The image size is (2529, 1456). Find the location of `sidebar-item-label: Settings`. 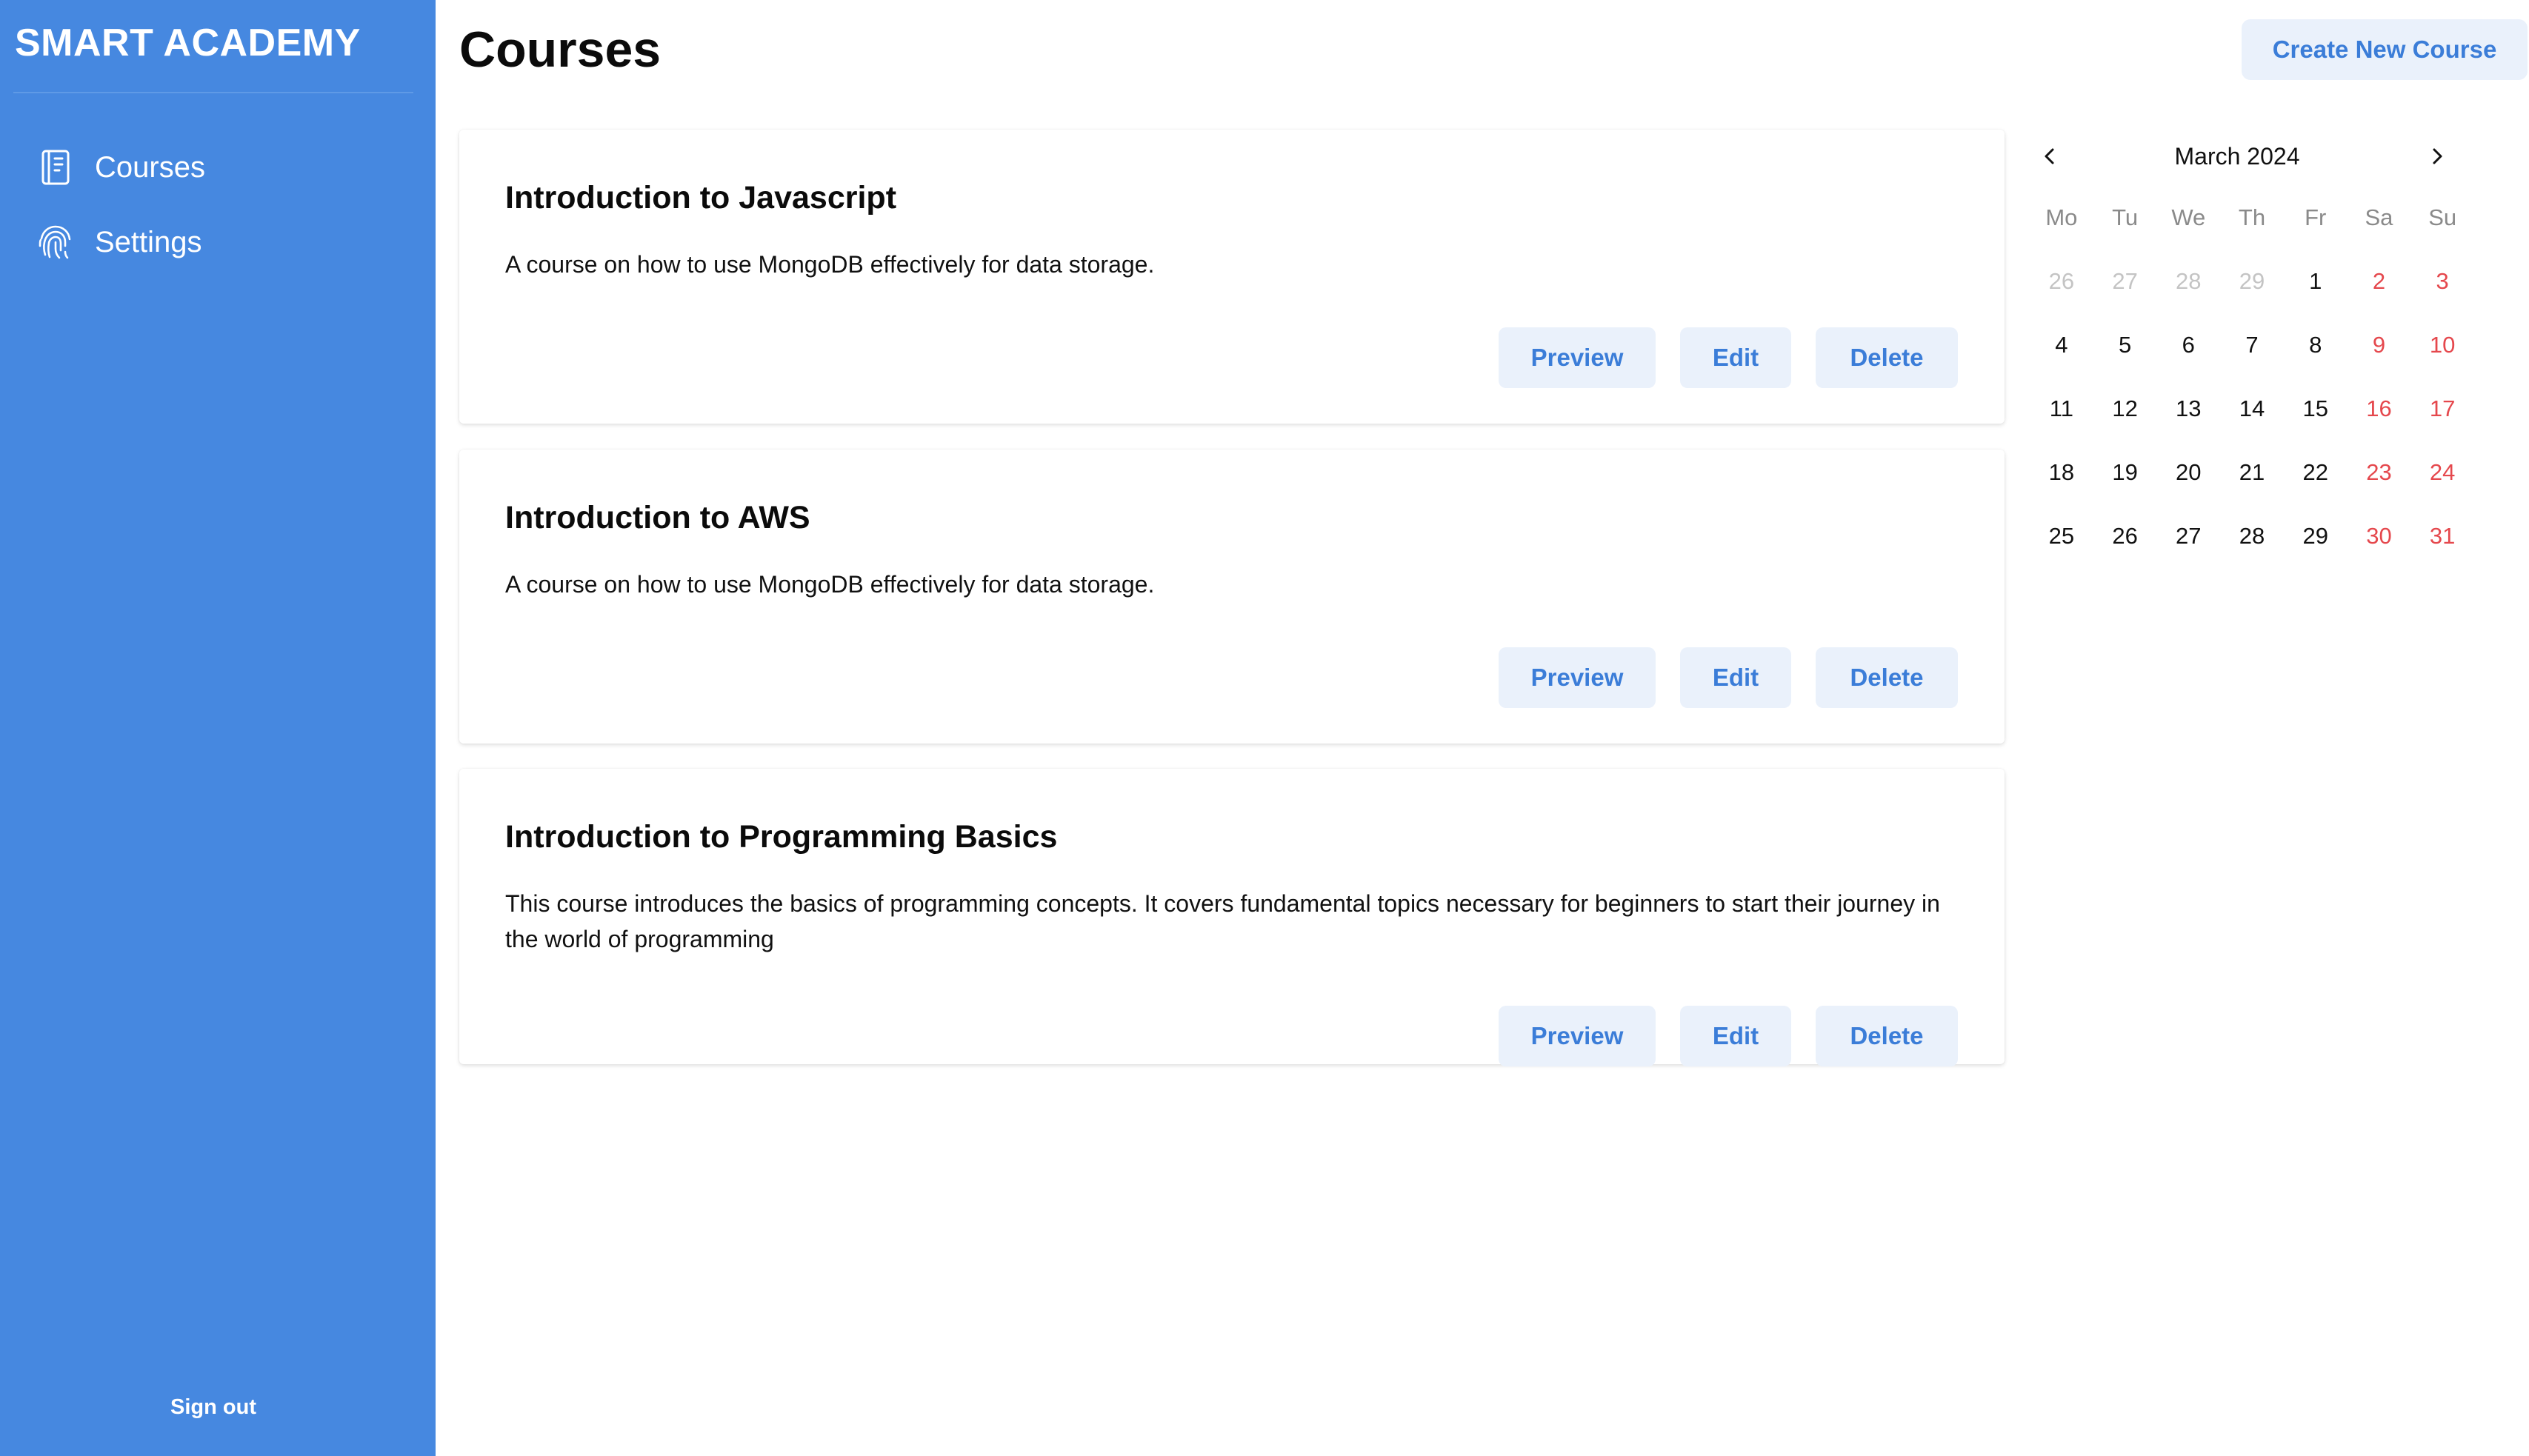

sidebar-item-label: Settings is located at coordinates (149, 241).